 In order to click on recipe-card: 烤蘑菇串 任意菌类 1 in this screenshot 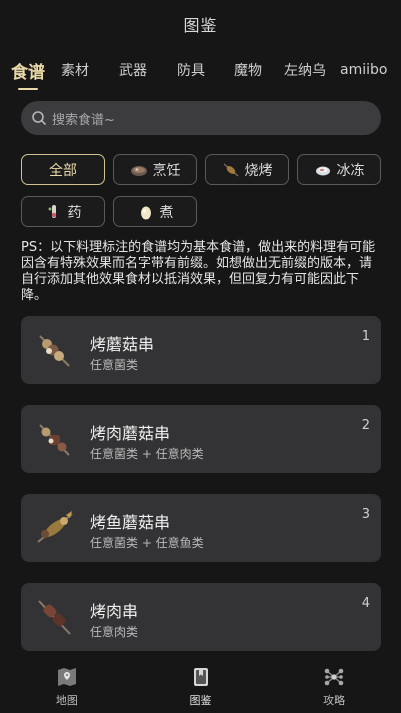, I will do `click(201, 350)`.